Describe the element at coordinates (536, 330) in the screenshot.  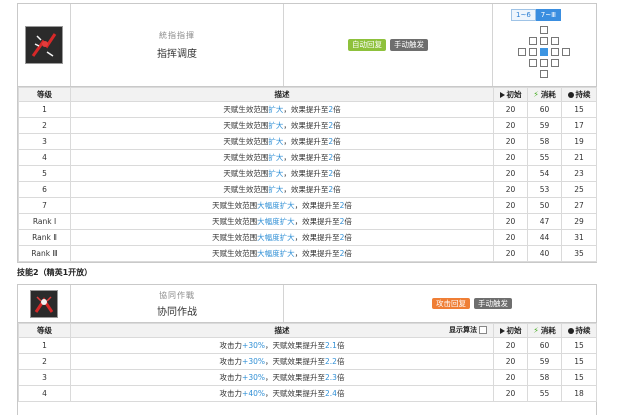
I see `lightning-icon: ⚡` at that location.